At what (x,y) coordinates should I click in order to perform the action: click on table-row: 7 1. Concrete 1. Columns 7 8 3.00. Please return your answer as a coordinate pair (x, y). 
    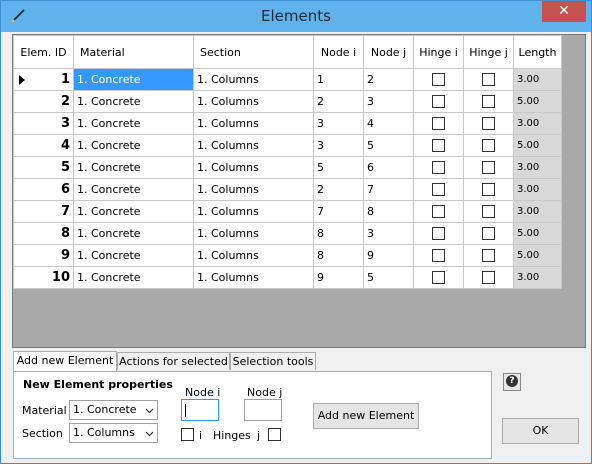
    Looking at the image, I should click on (287, 211).